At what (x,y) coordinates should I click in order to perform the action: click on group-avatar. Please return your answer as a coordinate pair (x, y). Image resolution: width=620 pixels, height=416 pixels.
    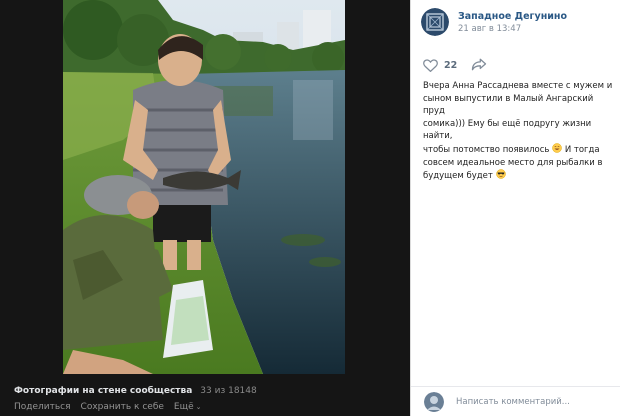
    Looking at the image, I should click on (435, 22).